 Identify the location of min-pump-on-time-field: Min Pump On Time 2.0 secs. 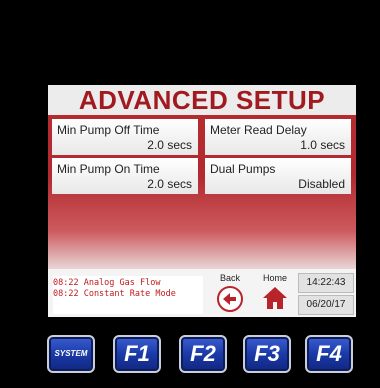
(125, 176).